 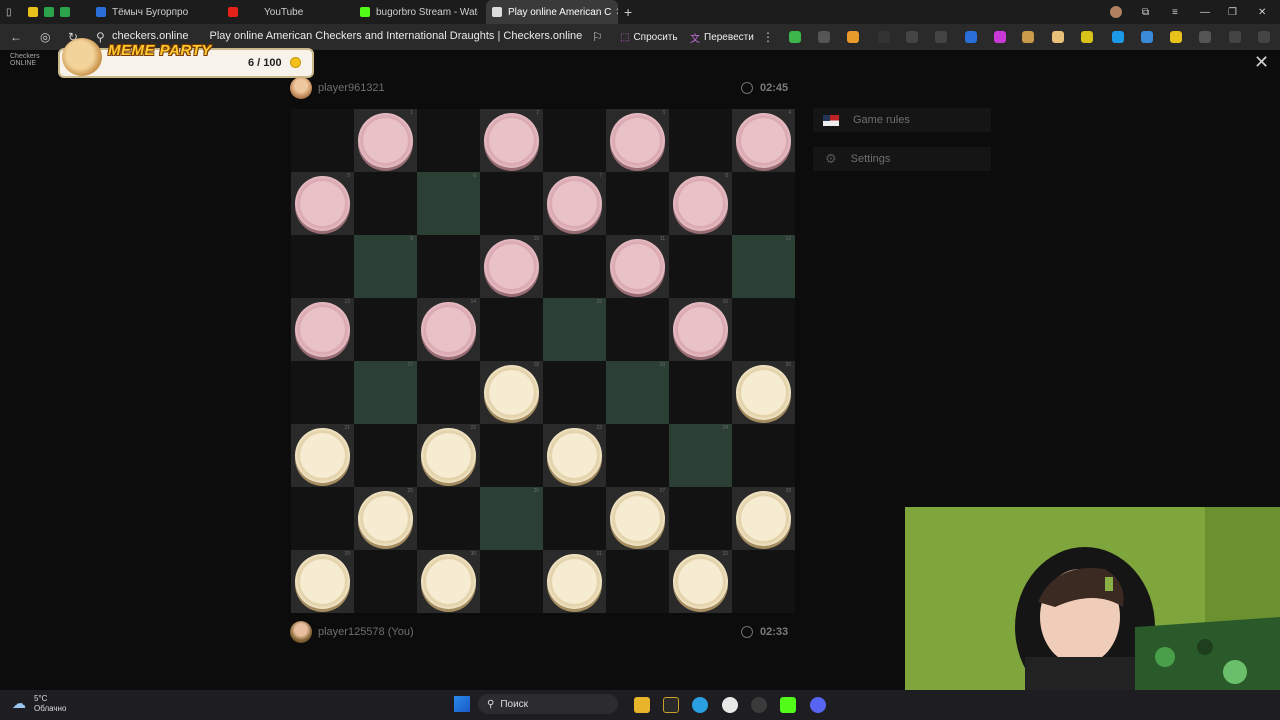 I want to click on board-square-13: 13, so click(x=322, y=329).